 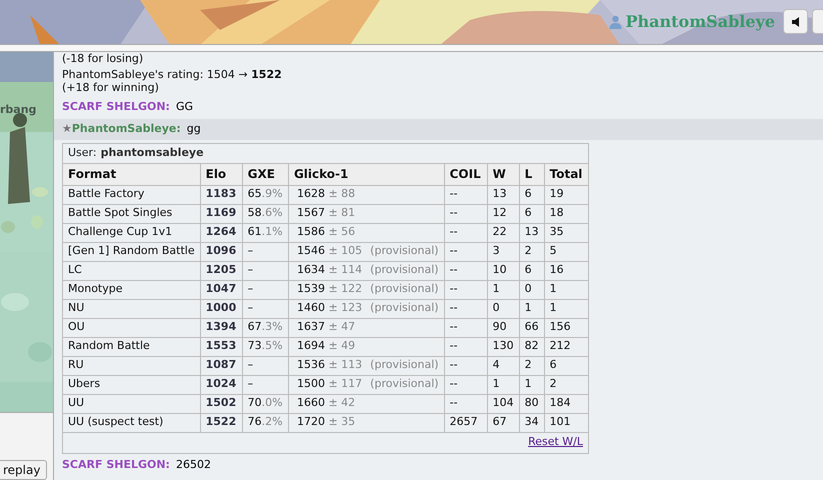 What do you see at coordinates (131, 384) in the screenshot?
I see `format-cell: Ubers` at bounding box center [131, 384].